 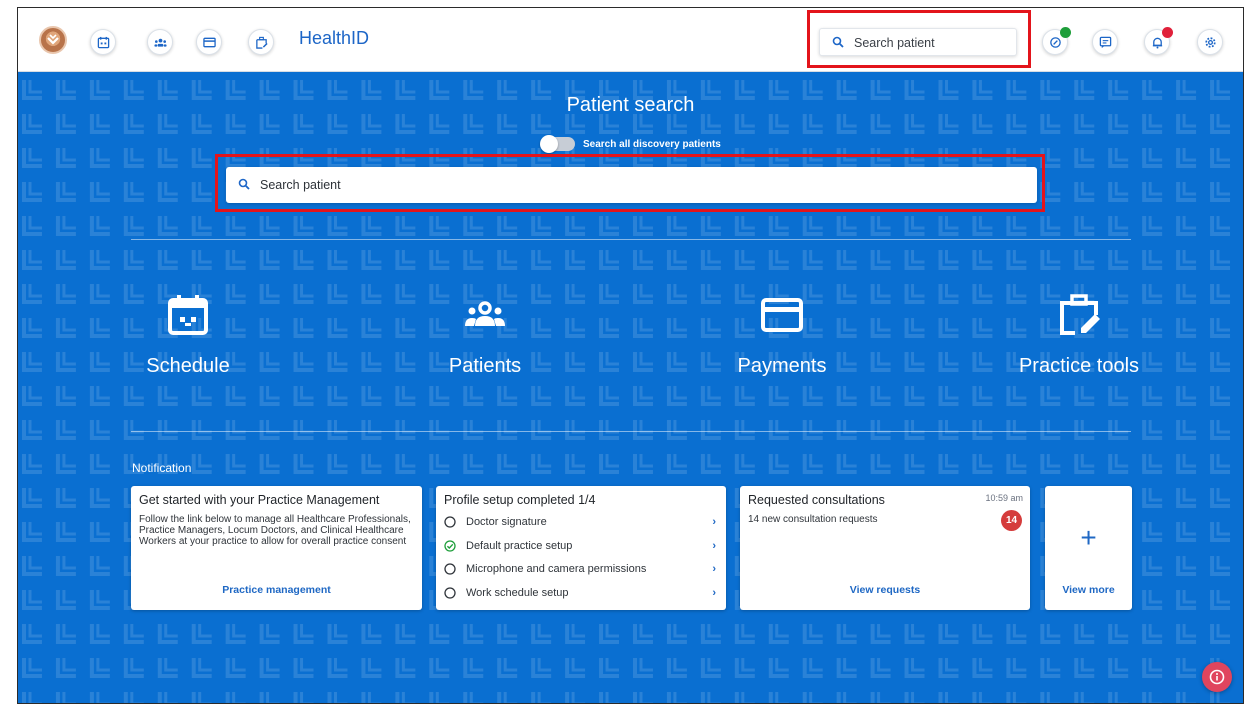 I want to click on notifications-icon, so click(x=1157, y=43).